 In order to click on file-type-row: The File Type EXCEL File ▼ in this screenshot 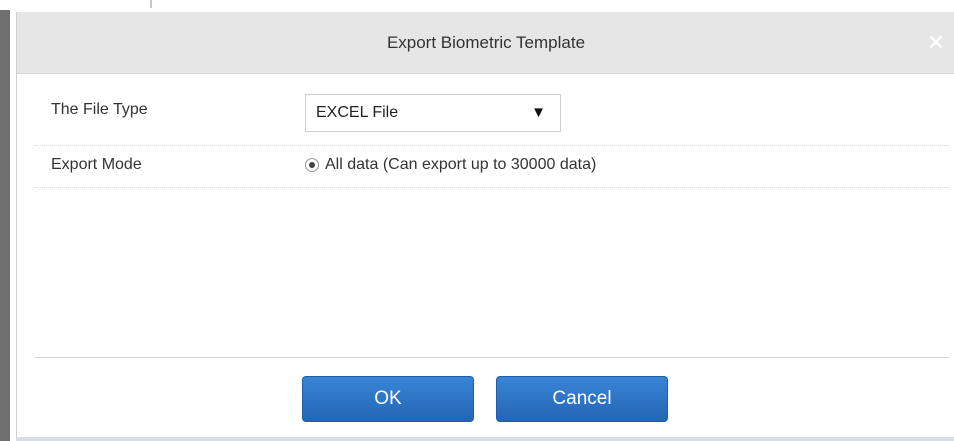, I will do `click(492, 118)`.